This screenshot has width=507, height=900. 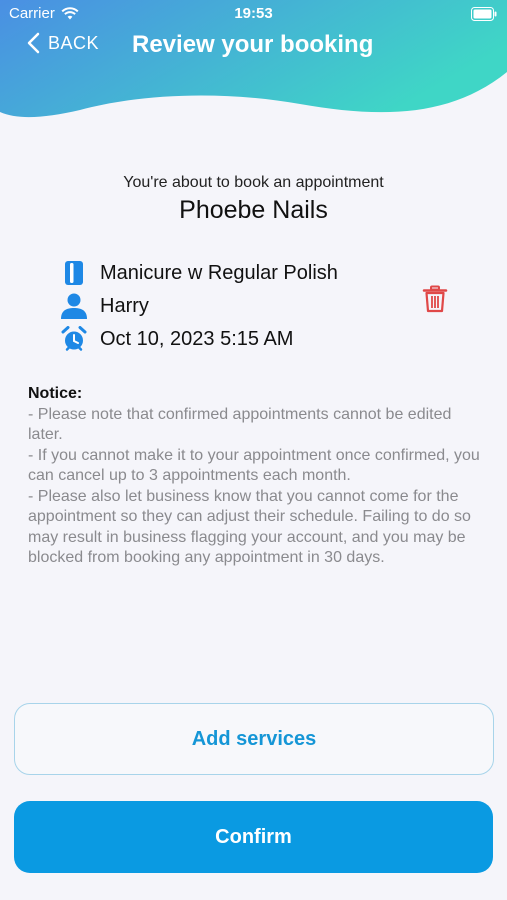 I want to click on staff-row: Harry, so click(x=104, y=306).